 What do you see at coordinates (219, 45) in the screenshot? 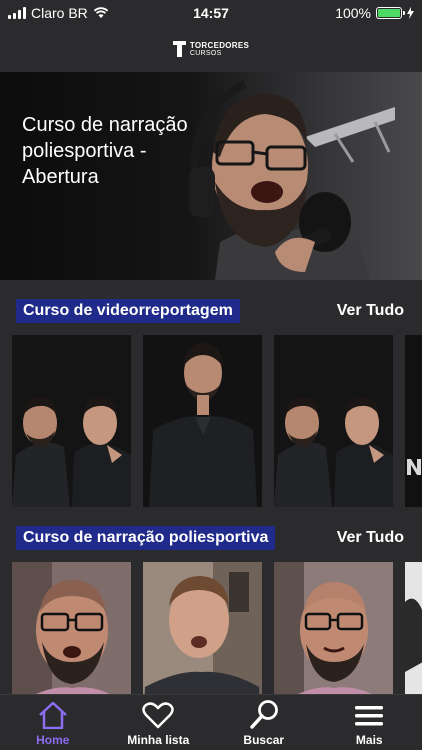
I see `logo-title: TORCEDORES` at bounding box center [219, 45].